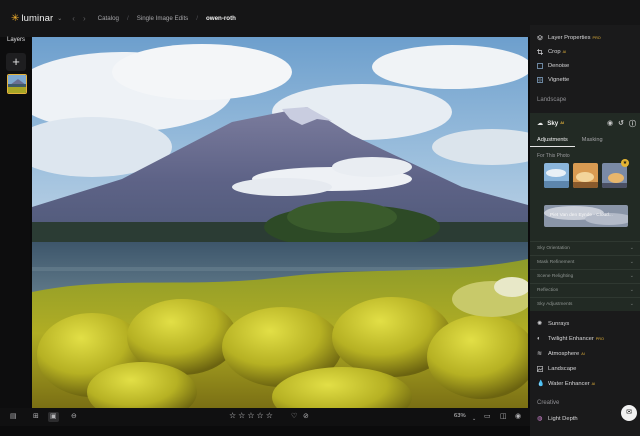  I want to click on section-label: Sky Adjustments, so click(555, 304).